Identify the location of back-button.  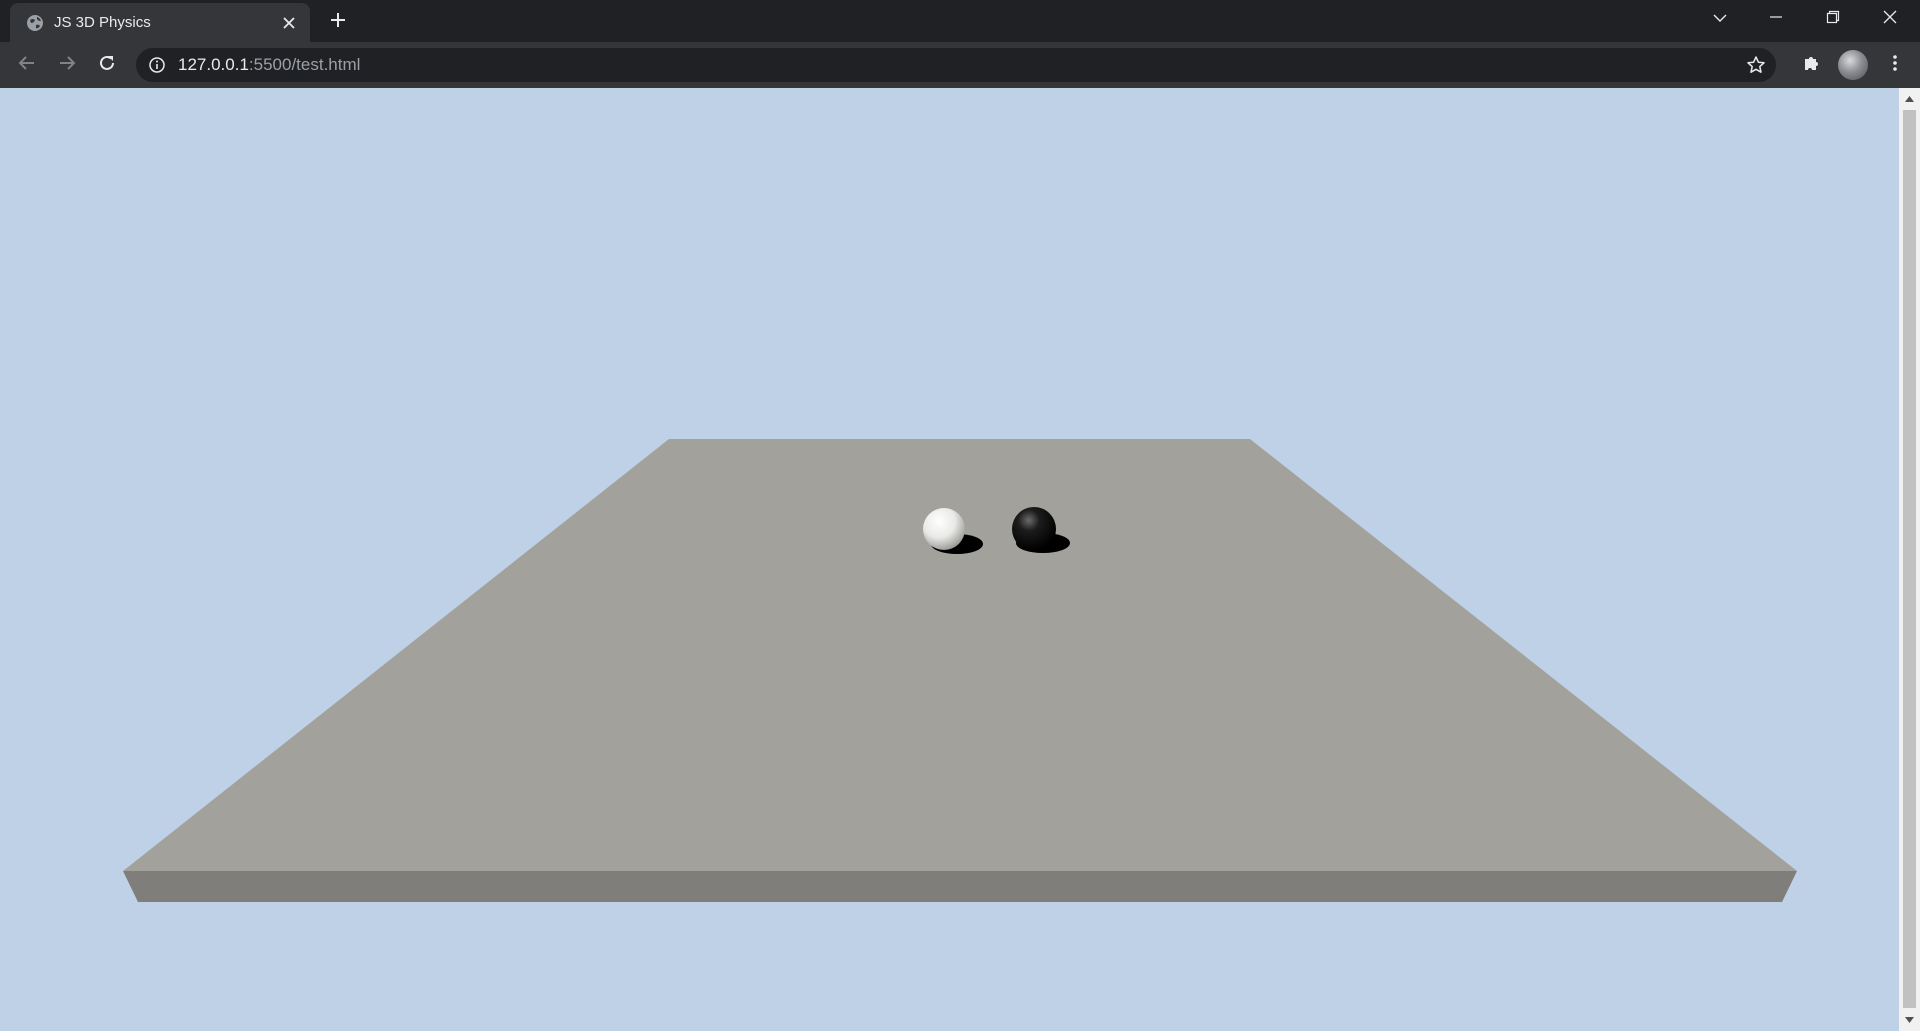
(27, 65).